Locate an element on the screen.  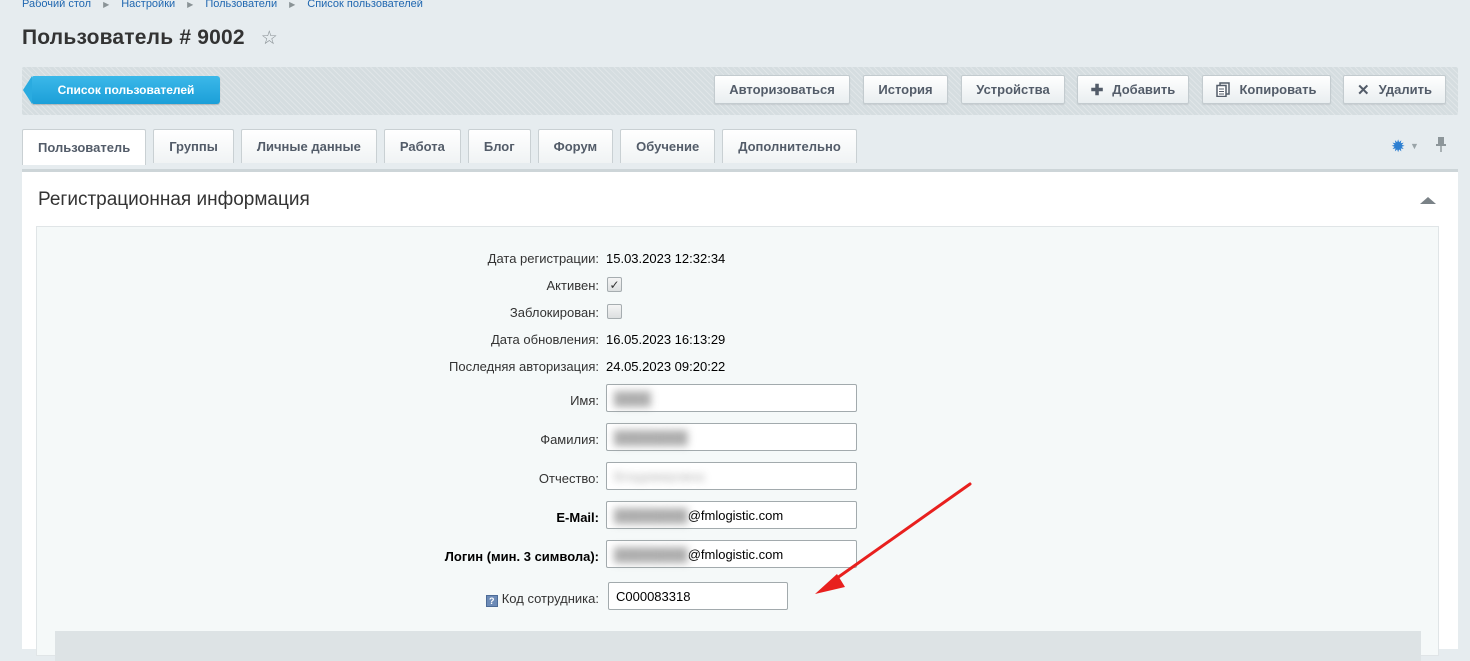
authorize-button: Авторизоваться is located at coordinates (782, 89).